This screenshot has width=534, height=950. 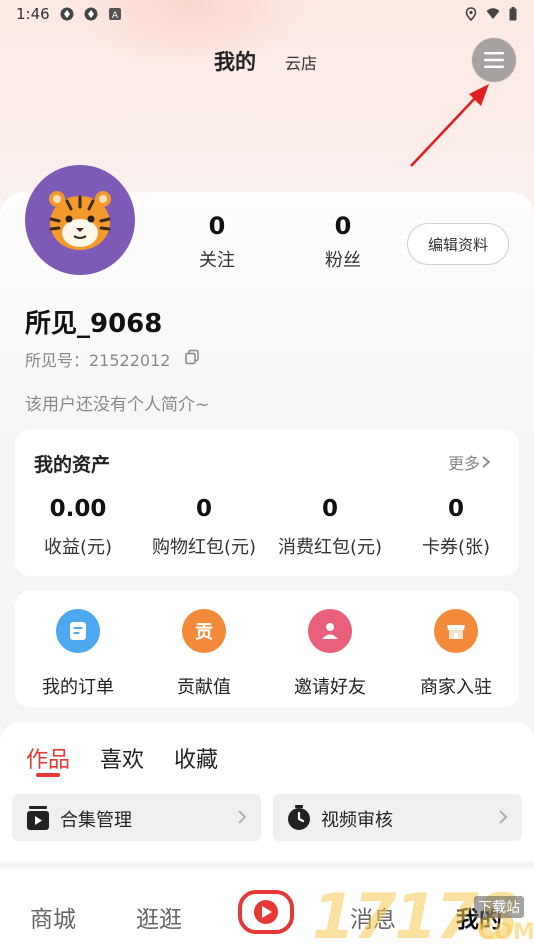 I want to click on copy-icon, so click(x=192, y=357).